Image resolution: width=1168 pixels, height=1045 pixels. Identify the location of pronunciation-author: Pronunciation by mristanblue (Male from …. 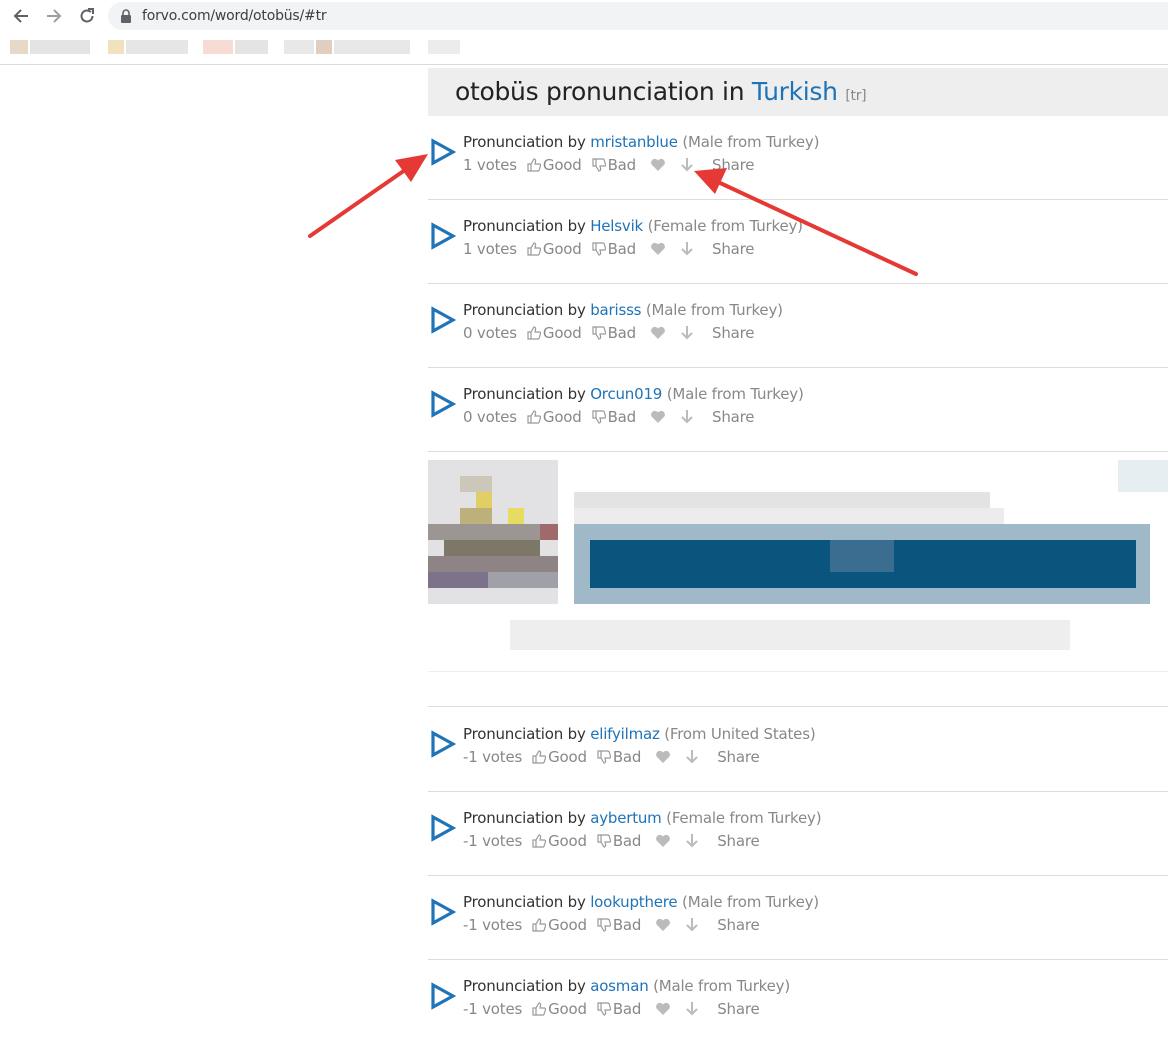
(641, 142).